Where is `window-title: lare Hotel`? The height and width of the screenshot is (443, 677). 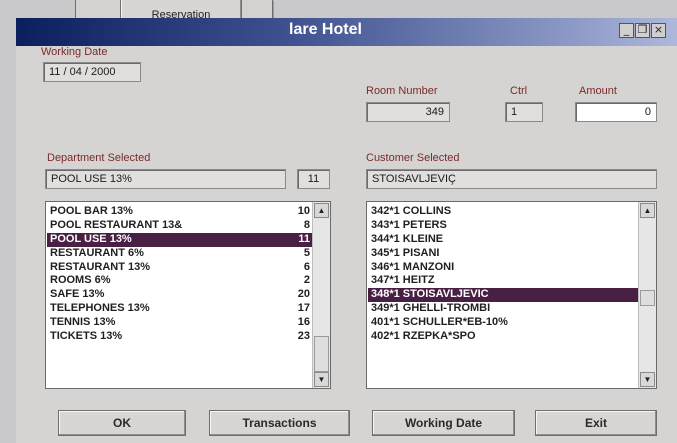
window-title: lare Hotel is located at coordinates (325, 29).